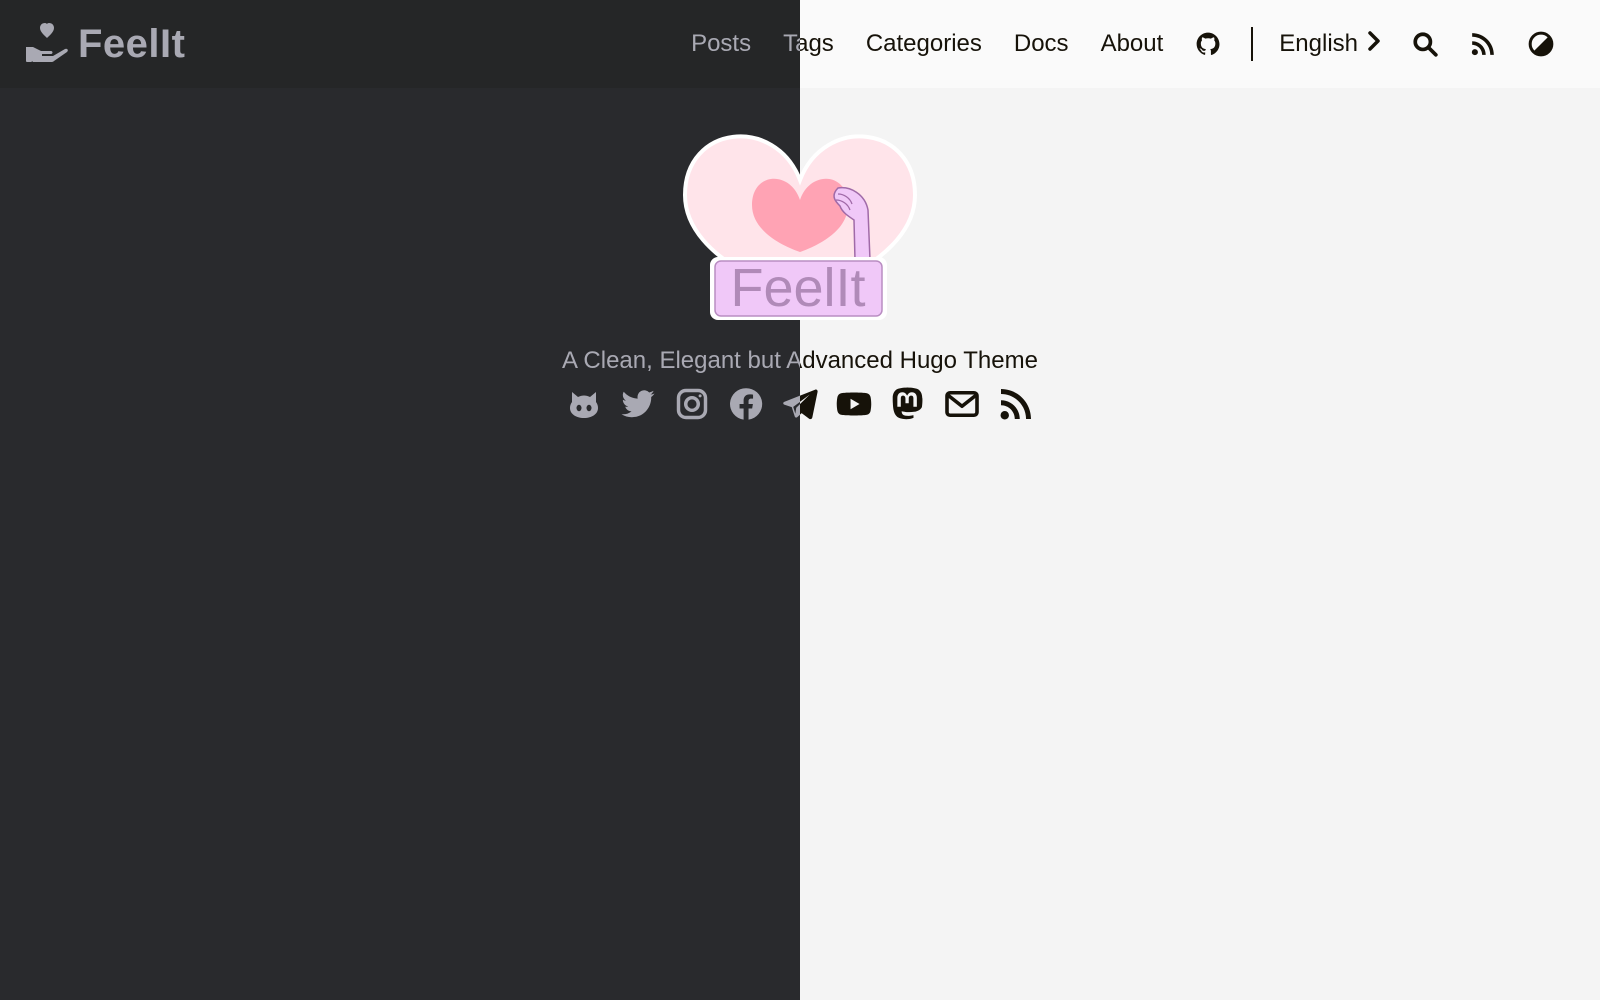 This screenshot has width=1600, height=1000. I want to click on youtube-icon, so click(854, 404).